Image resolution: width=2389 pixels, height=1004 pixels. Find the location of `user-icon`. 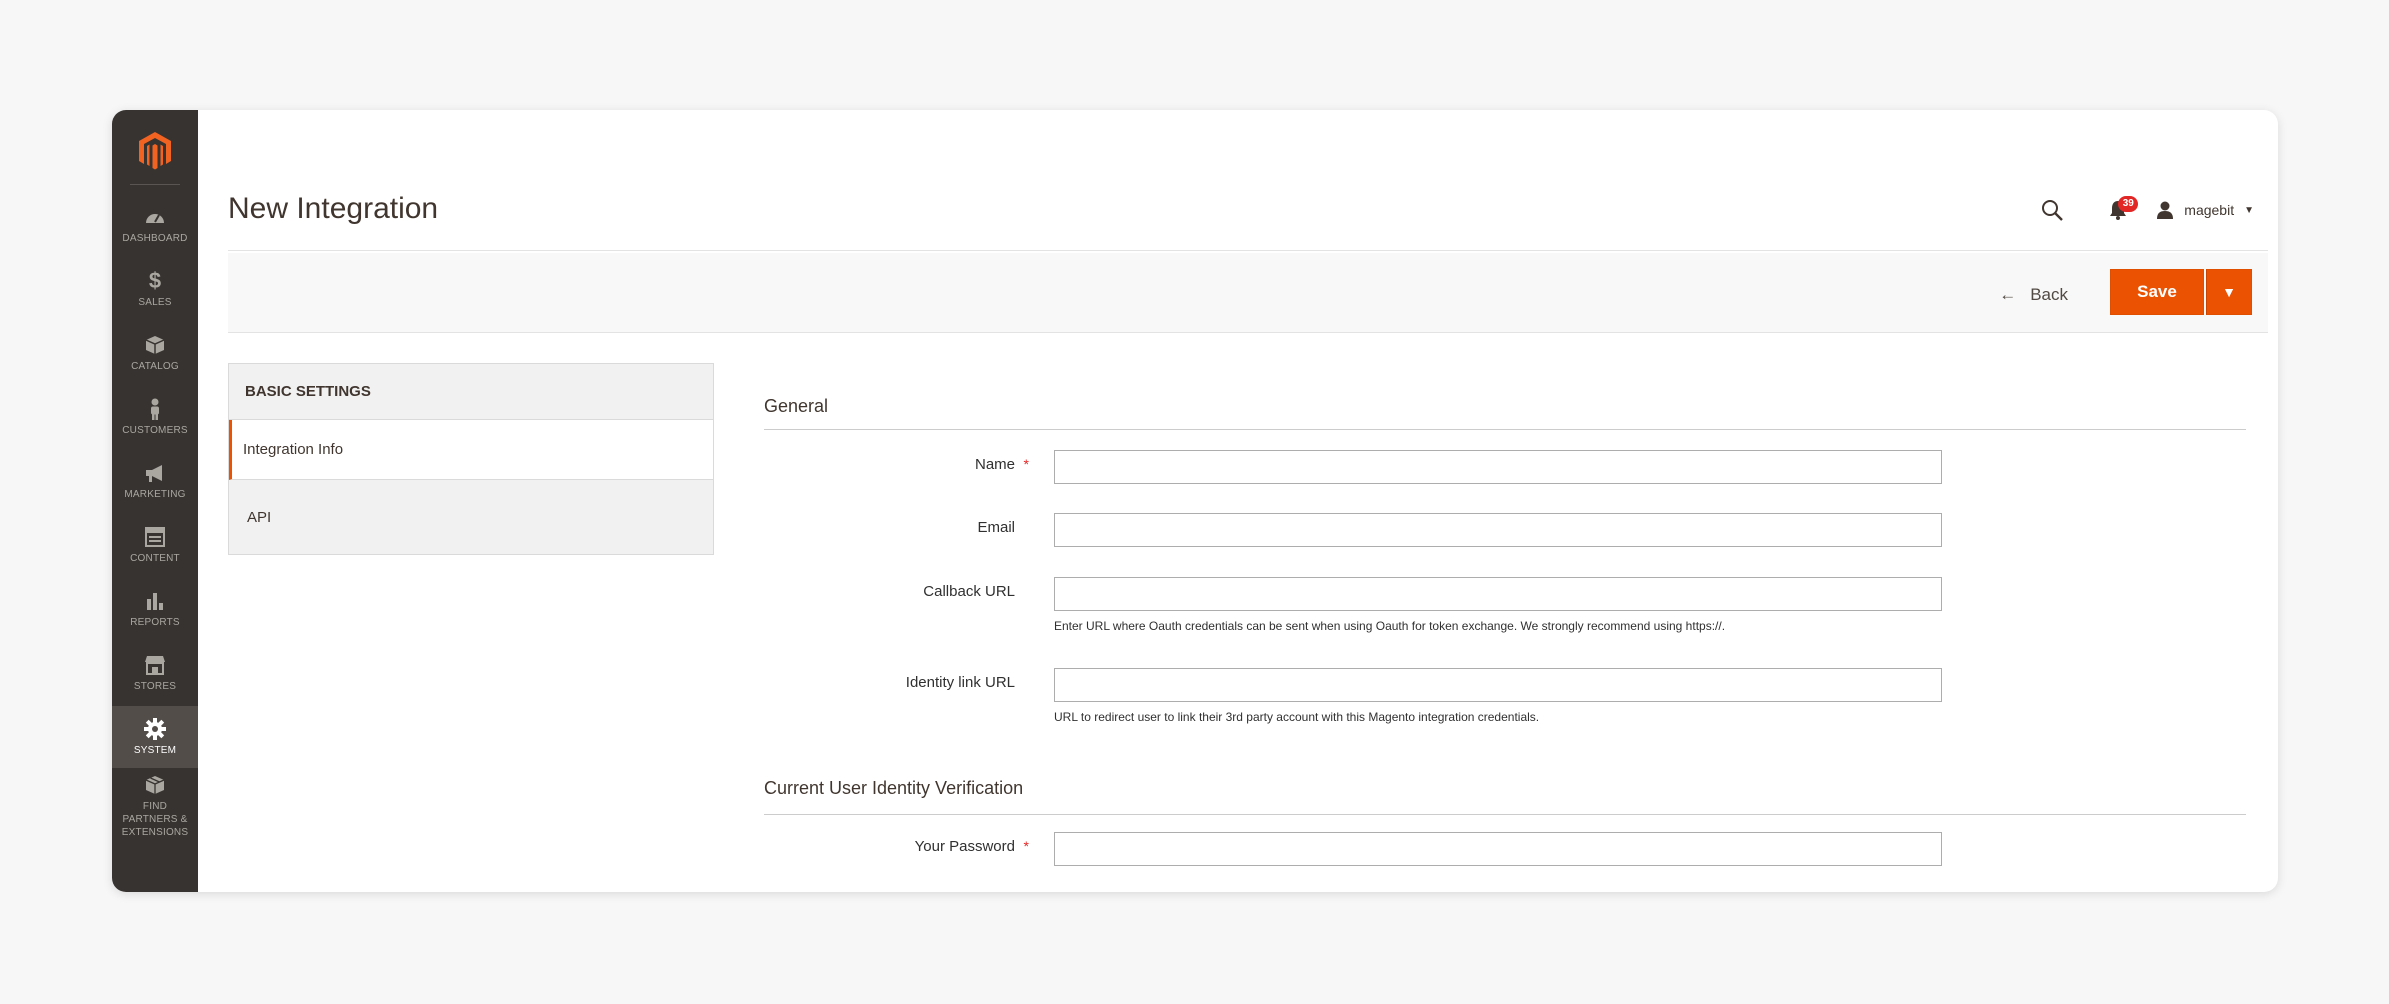

user-icon is located at coordinates (2165, 210).